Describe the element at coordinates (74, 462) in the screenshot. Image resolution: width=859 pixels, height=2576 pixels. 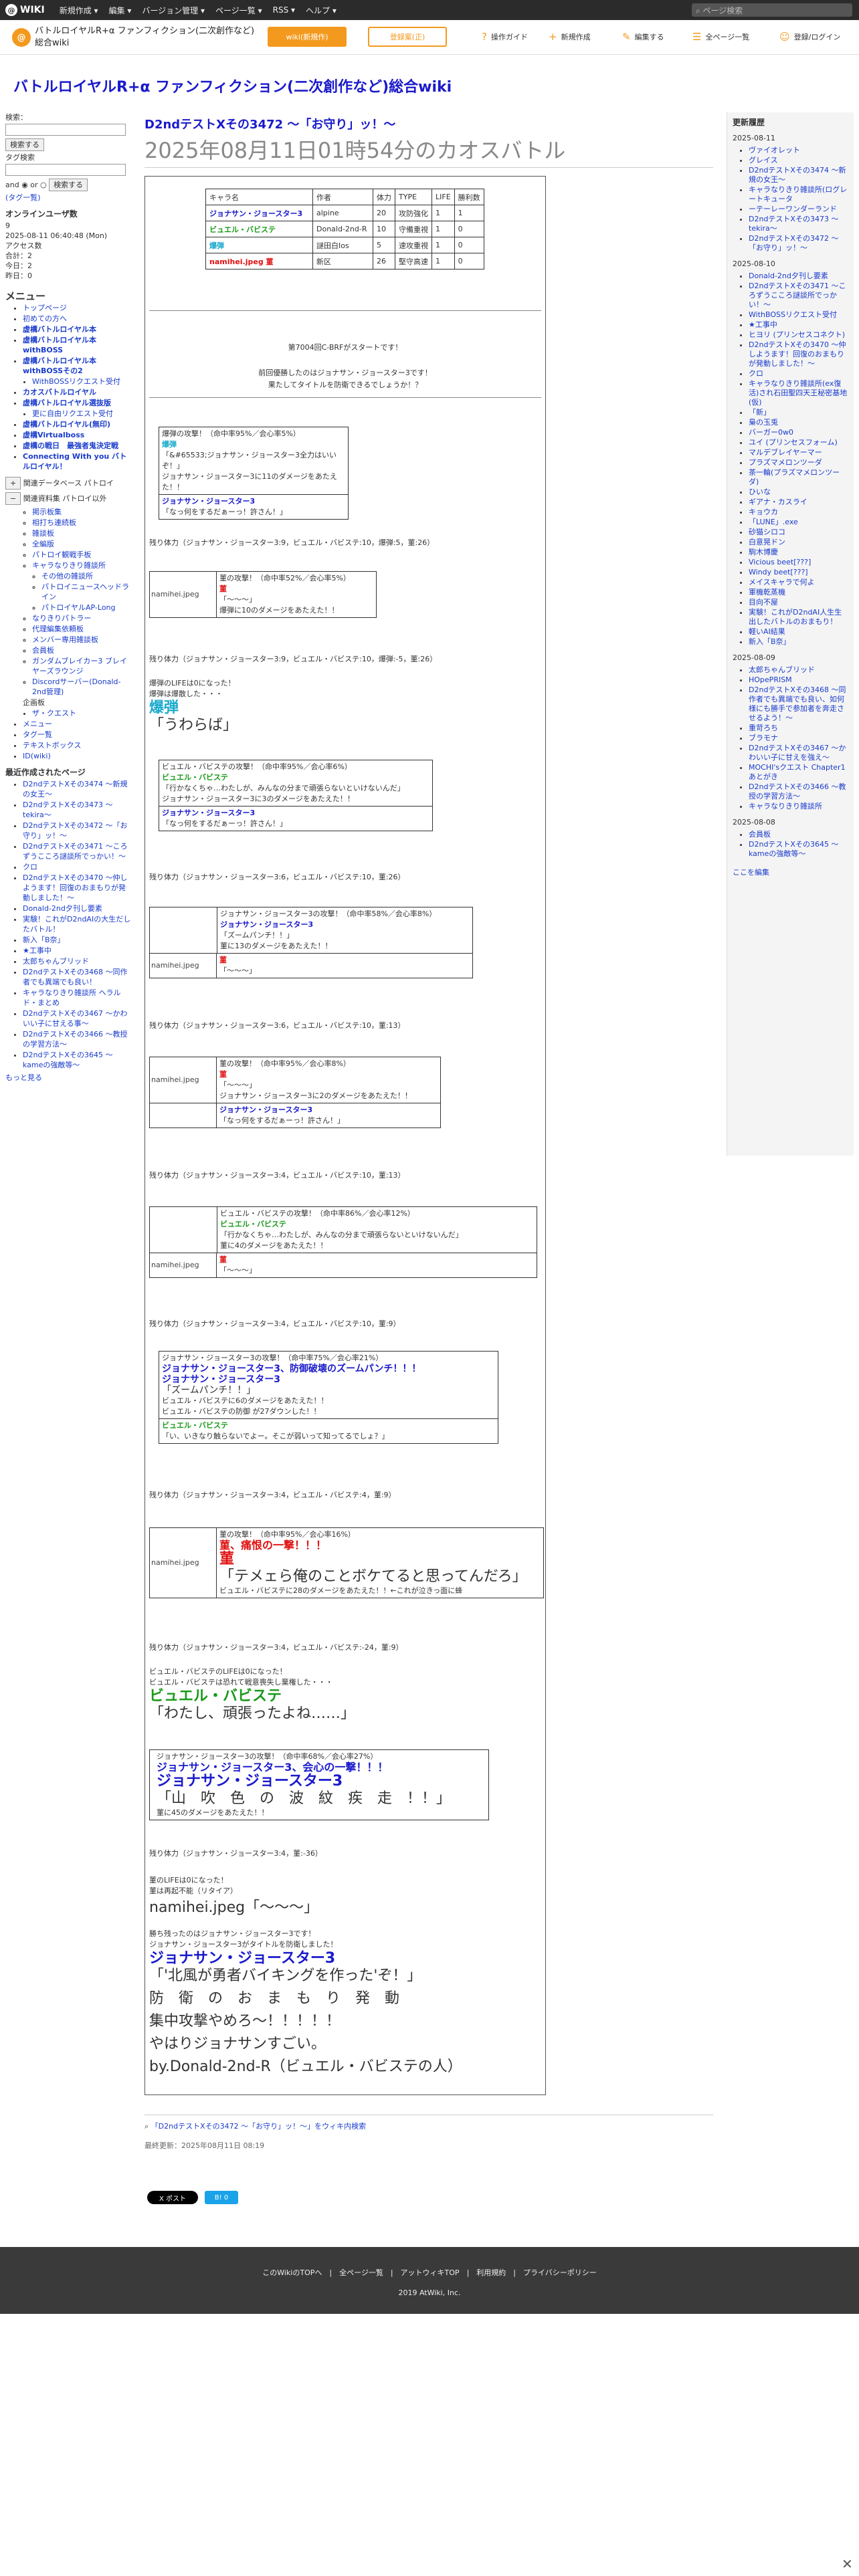
I see `menu-item: Connecting With you バトルロイヤル！` at that location.